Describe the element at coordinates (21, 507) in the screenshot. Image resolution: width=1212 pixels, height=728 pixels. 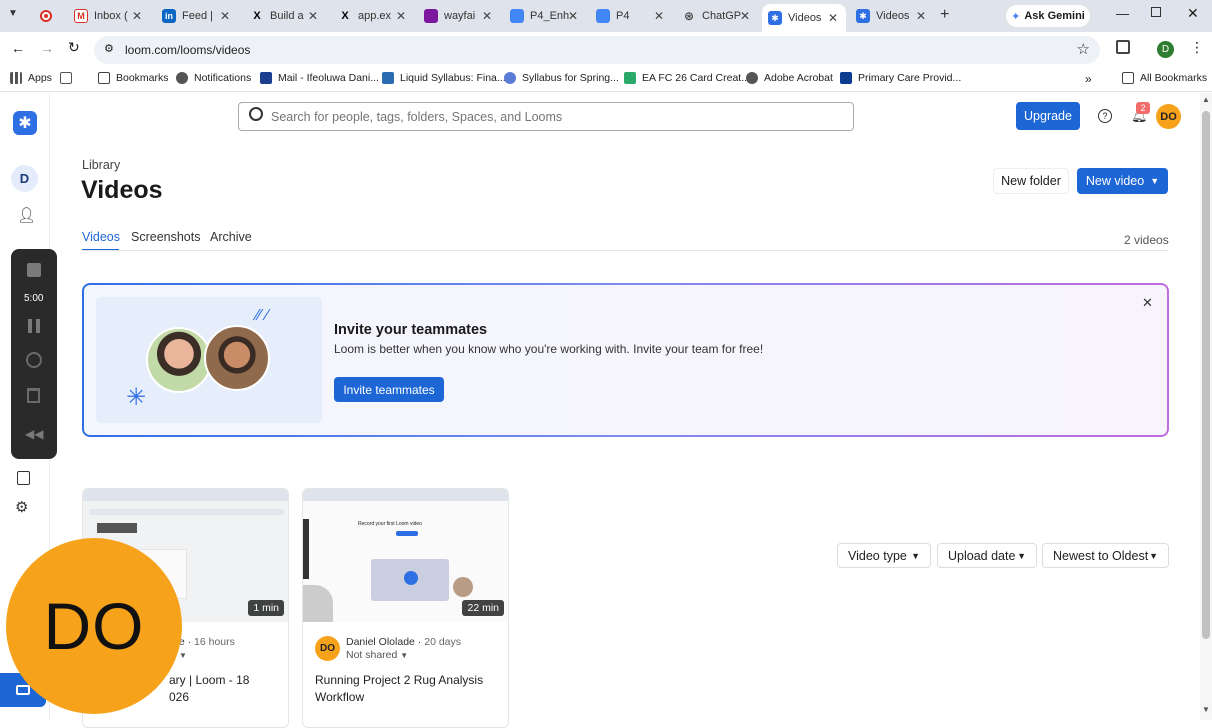
I see `settings-icon: ⚙` at that location.